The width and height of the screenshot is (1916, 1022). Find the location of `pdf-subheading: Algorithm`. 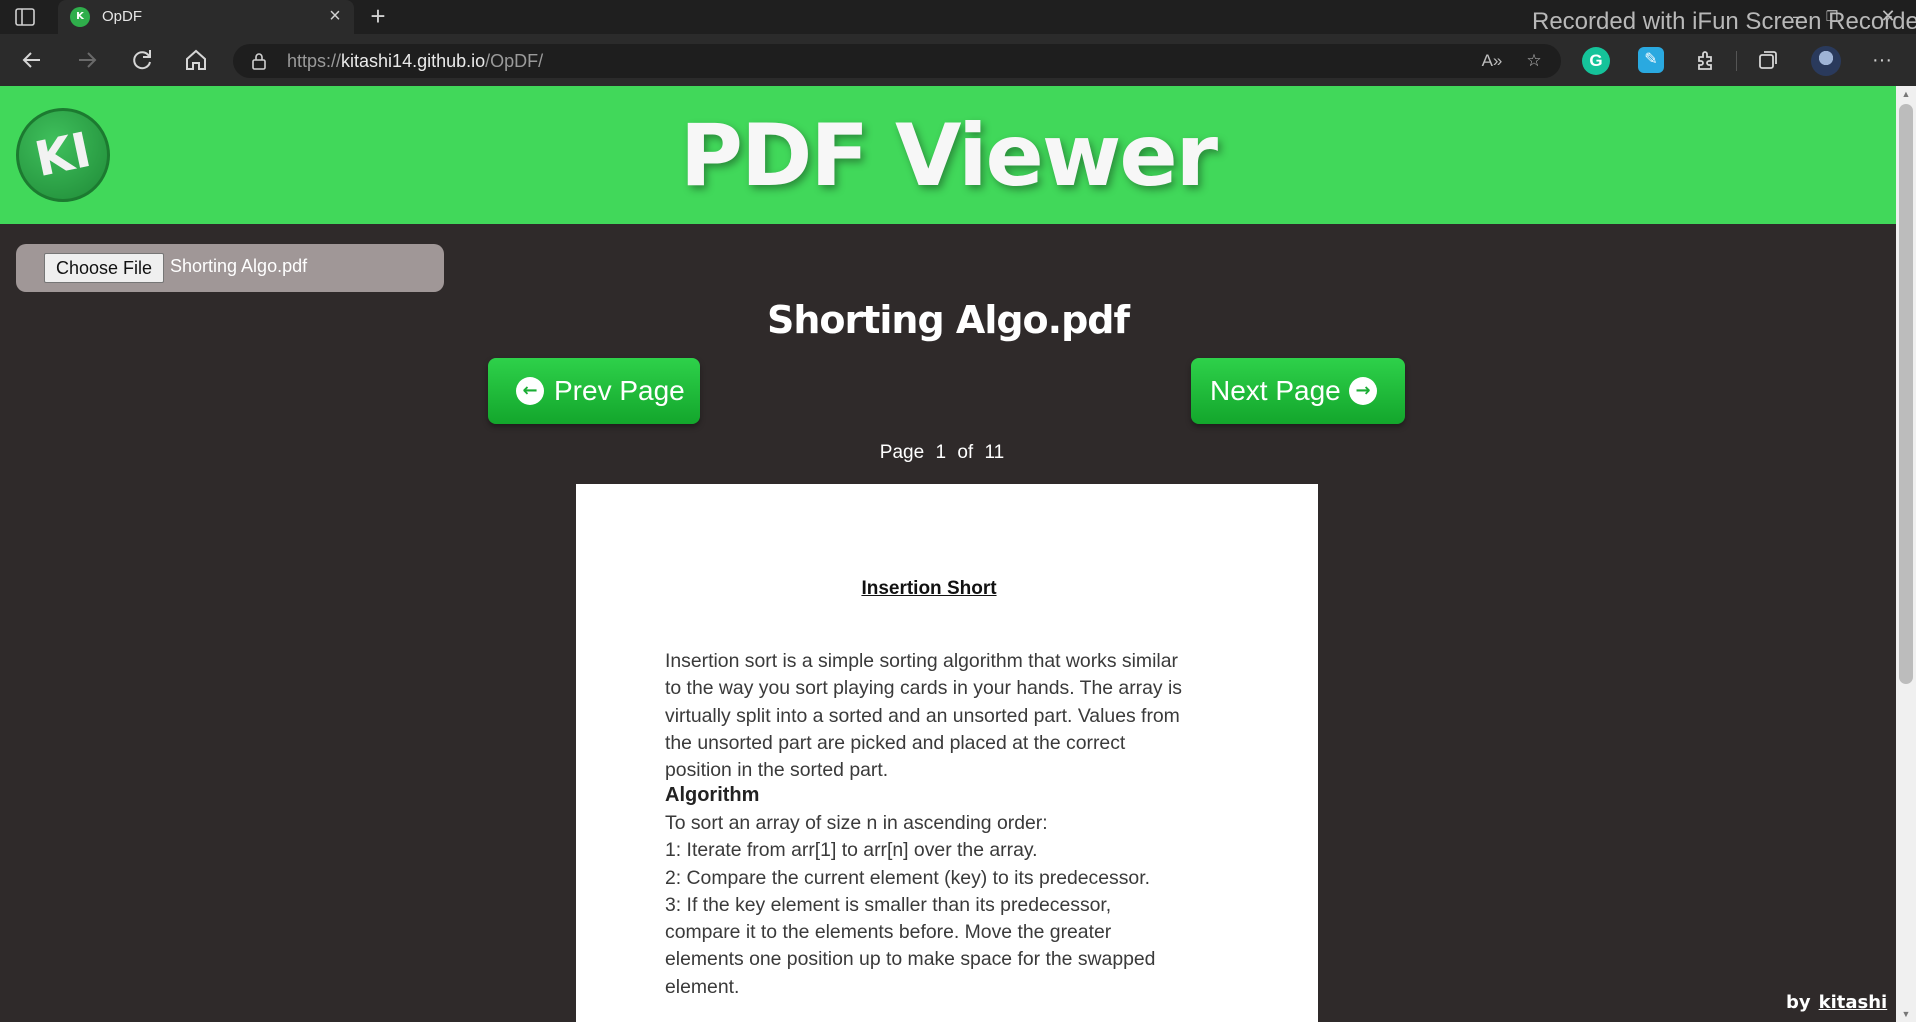

pdf-subheading: Algorithm is located at coordinates (712, 795).